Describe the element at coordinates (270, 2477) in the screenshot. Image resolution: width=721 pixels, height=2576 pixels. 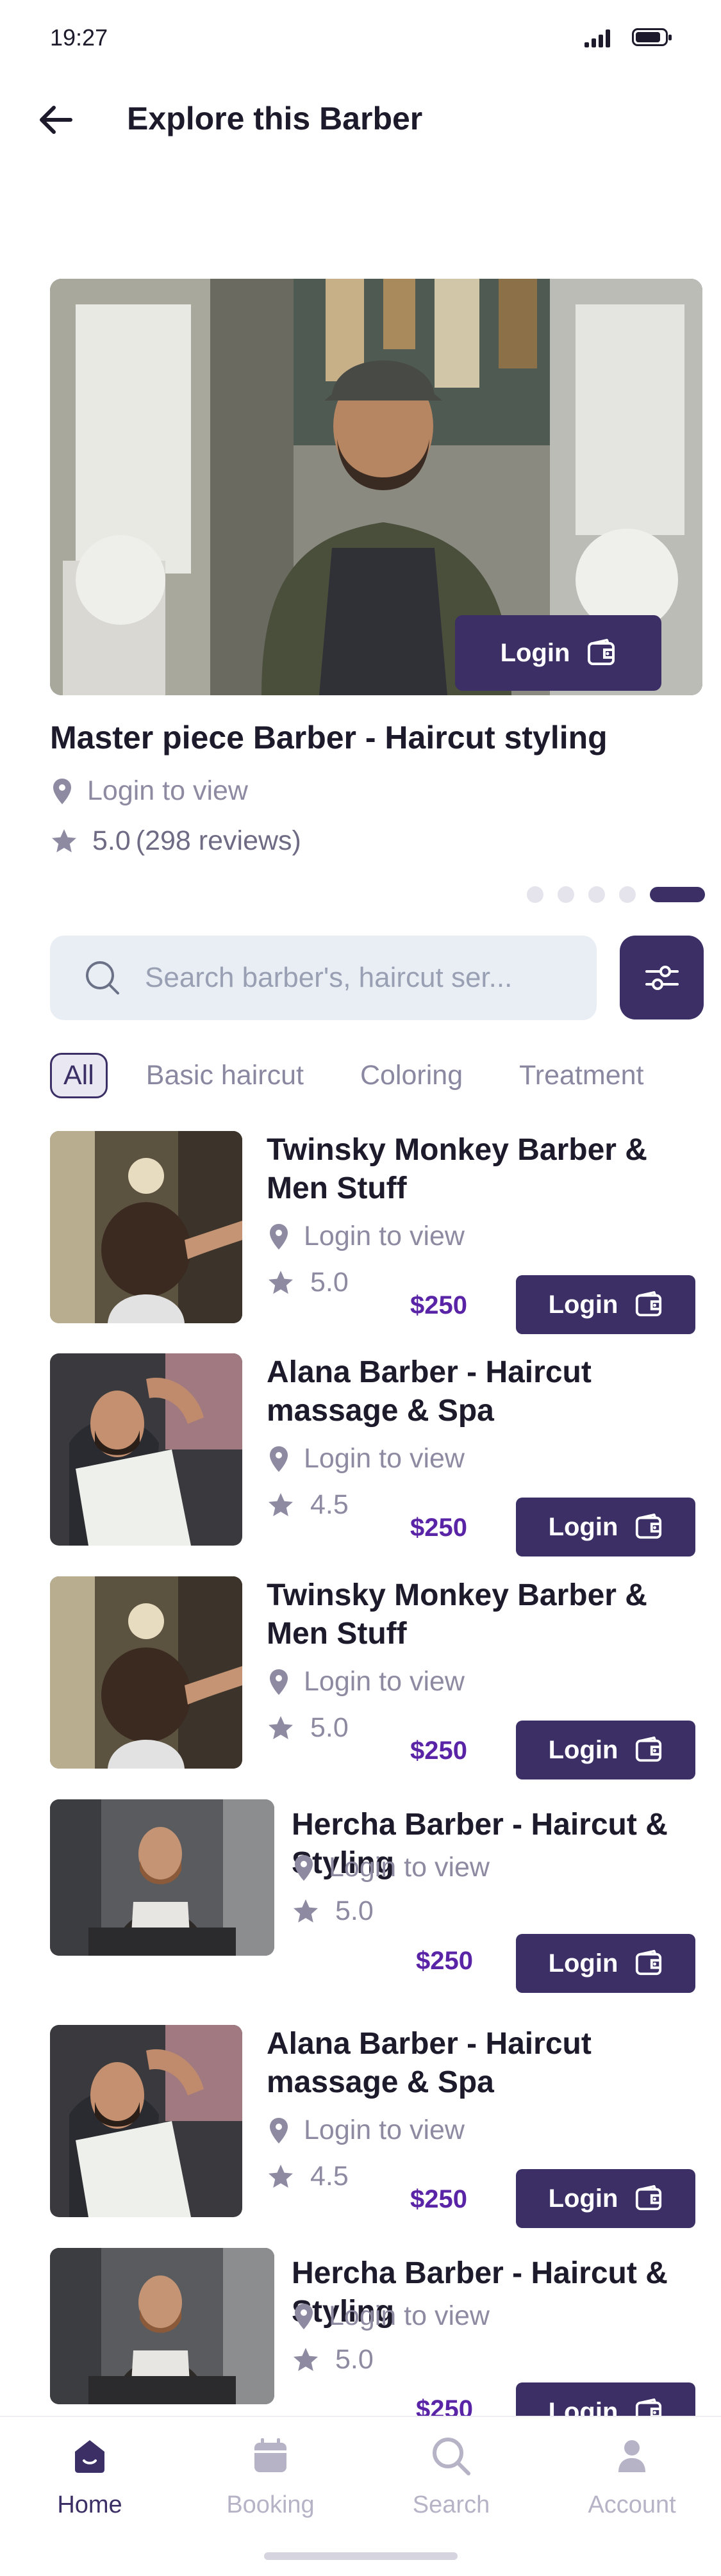
I see `nav-booking: Booking` at that location.